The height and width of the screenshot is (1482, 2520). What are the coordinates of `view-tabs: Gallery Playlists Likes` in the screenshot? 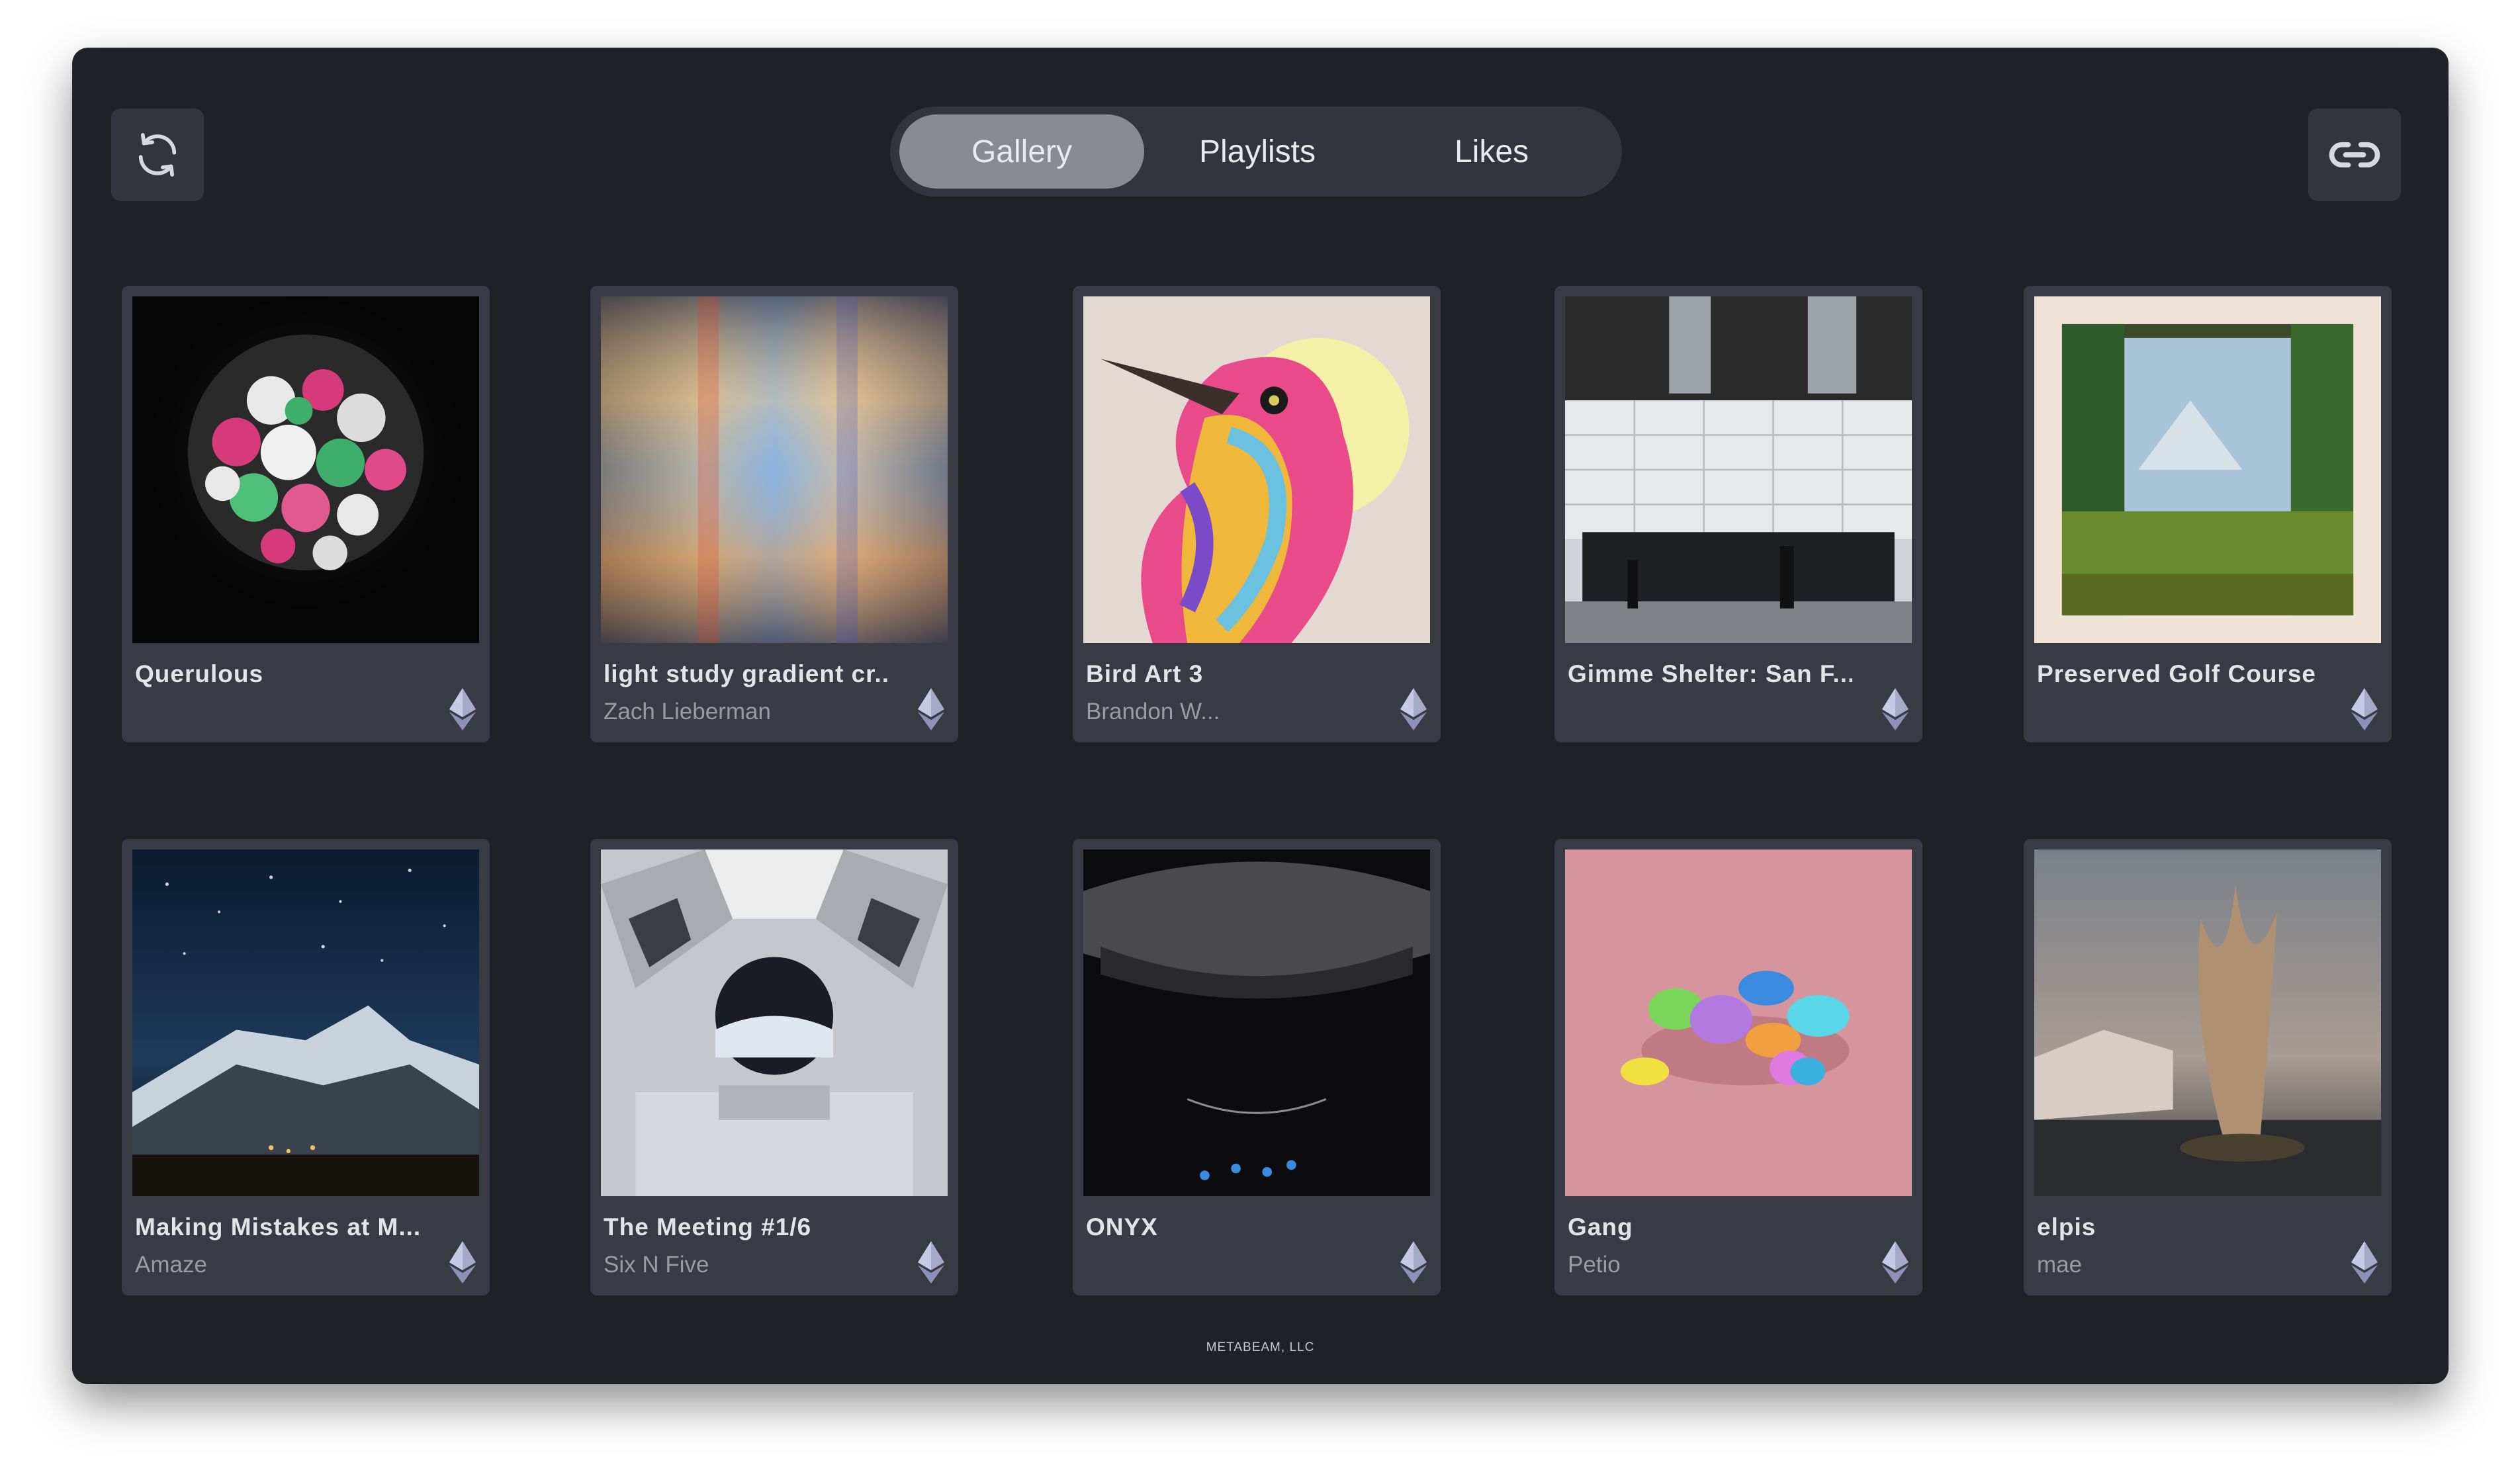 It's located at (1256, 151).